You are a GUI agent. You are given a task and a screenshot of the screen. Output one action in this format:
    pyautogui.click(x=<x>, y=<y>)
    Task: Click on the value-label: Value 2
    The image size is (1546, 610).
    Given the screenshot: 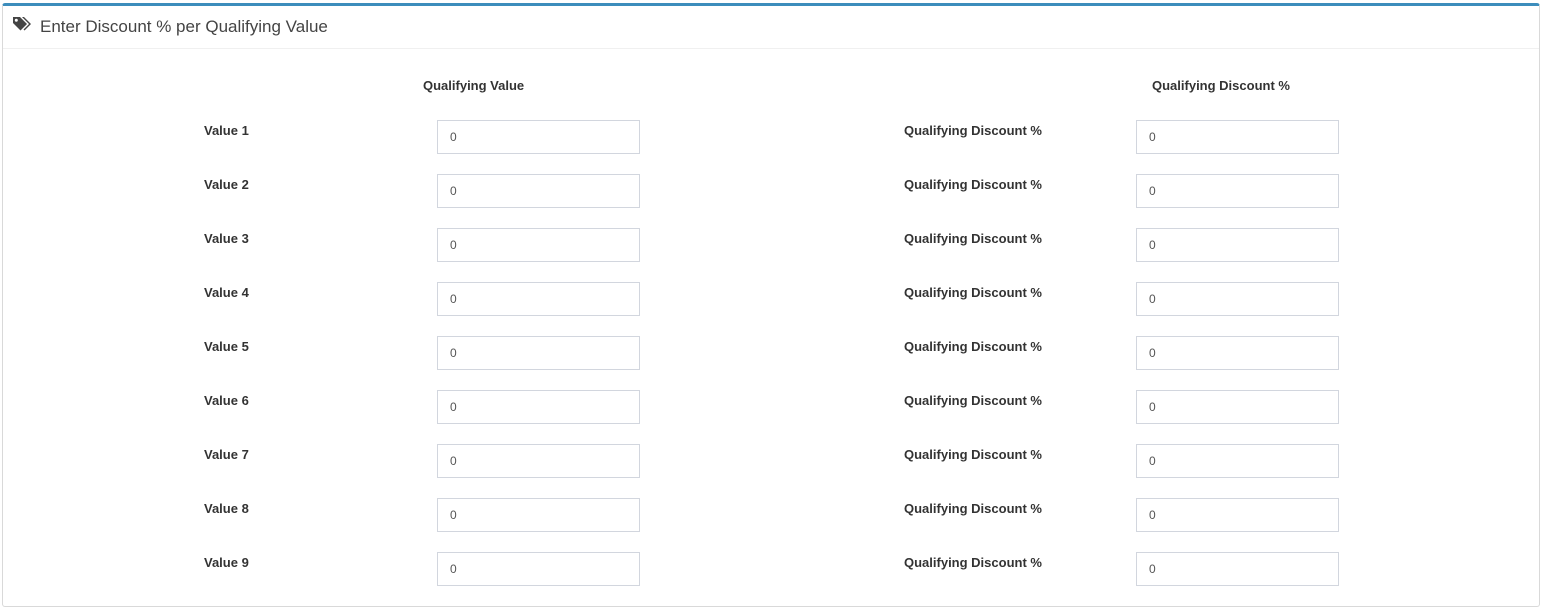 What is the action you would take?
    pyautogui.click(x=226, y=184)
    